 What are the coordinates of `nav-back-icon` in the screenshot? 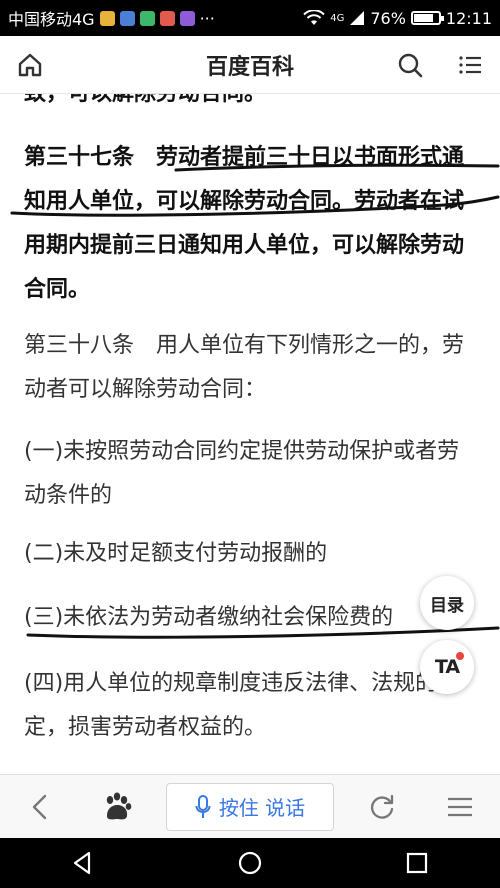 It's located at (83, 863).